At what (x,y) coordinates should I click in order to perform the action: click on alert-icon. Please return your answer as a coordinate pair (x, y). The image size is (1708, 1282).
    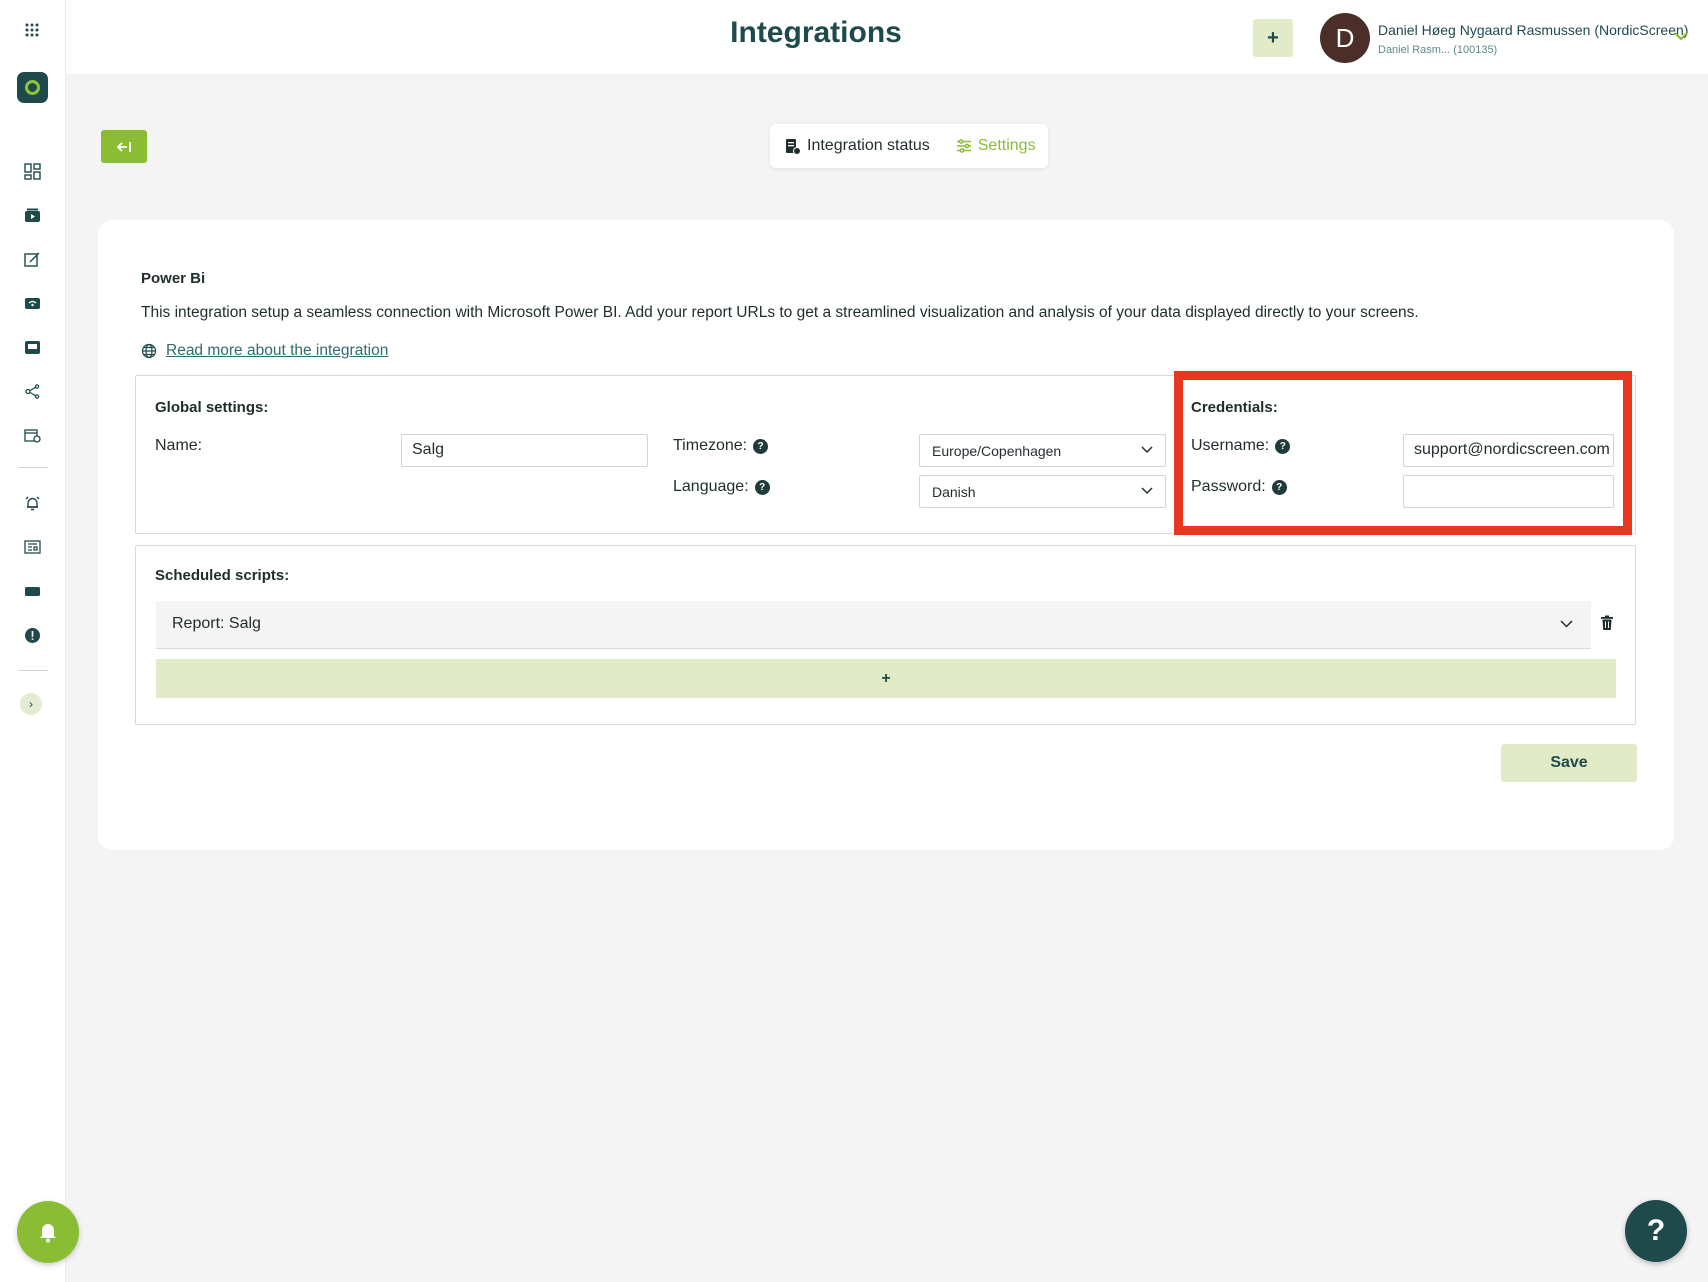
    Looking at the image, I should click on (32, 635).